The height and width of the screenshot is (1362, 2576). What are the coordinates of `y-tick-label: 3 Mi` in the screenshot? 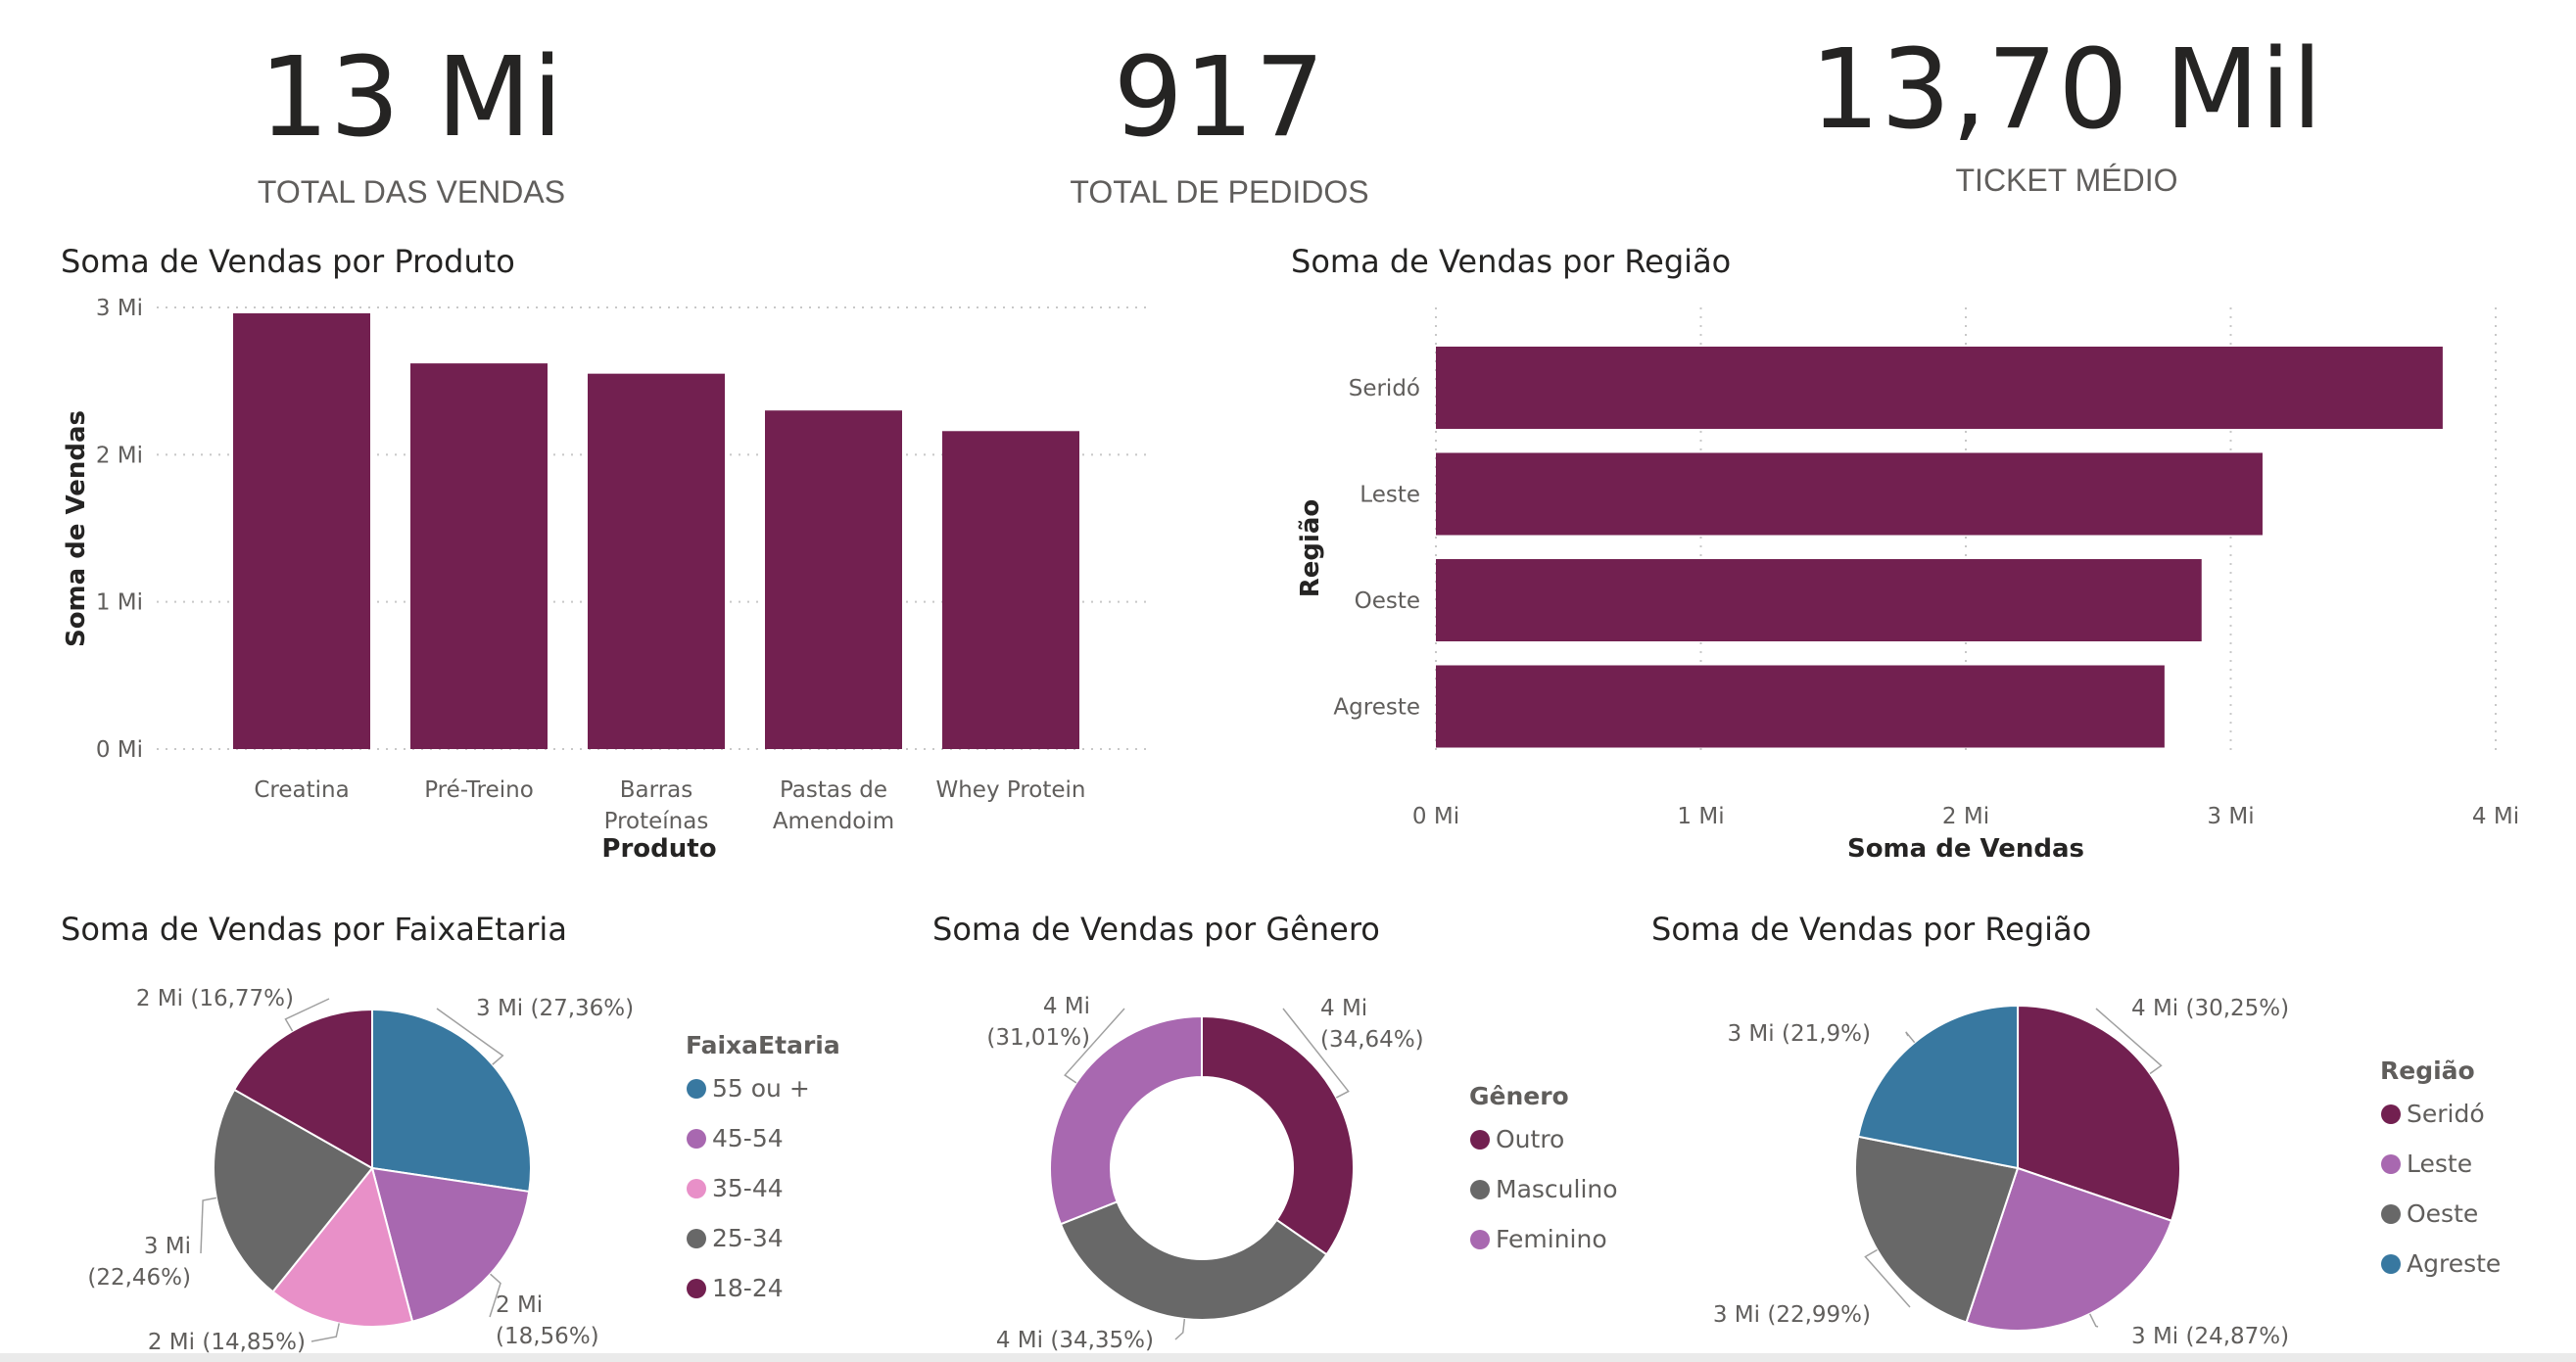 It's located at (119, 308).